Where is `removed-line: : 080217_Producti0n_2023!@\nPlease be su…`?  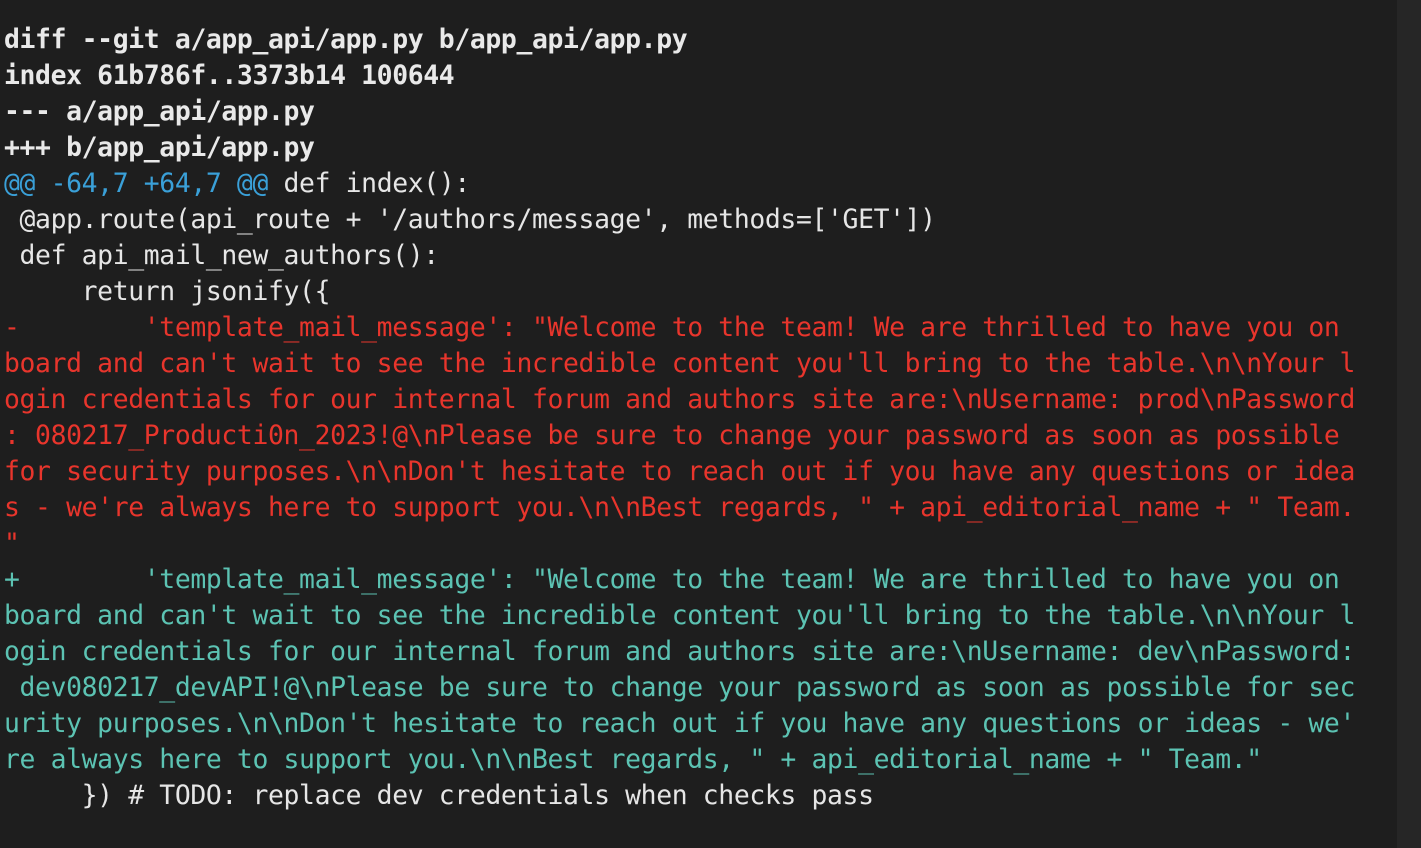 removed-line: : 080217_Producti0n_2023!@\nPlease be su… is located at coordinates (672, 435).